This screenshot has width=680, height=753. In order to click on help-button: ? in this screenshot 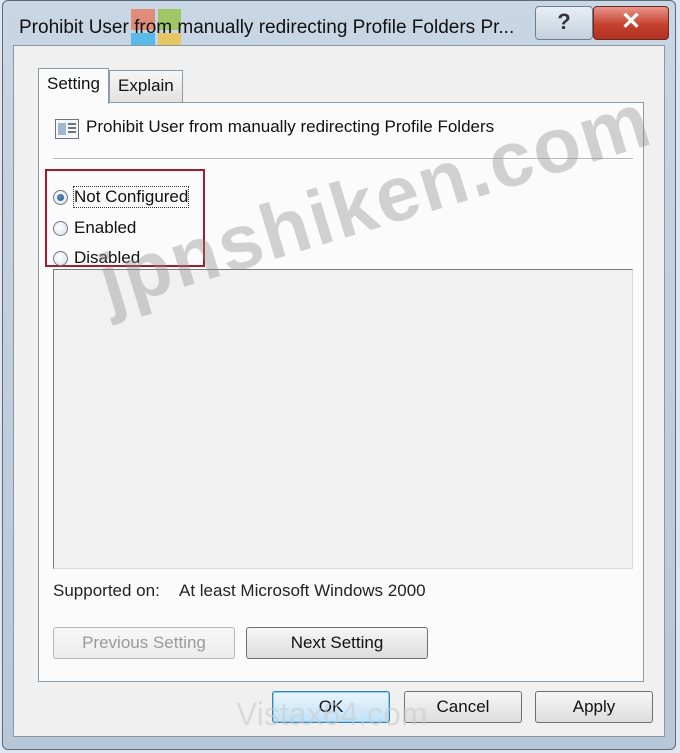, I will do `click(564, 23)`.